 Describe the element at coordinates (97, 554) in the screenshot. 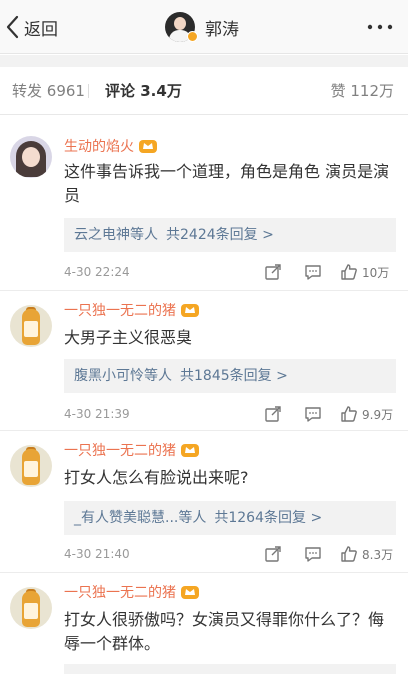

I see `comment-time: 4-30 21:40` at that location.